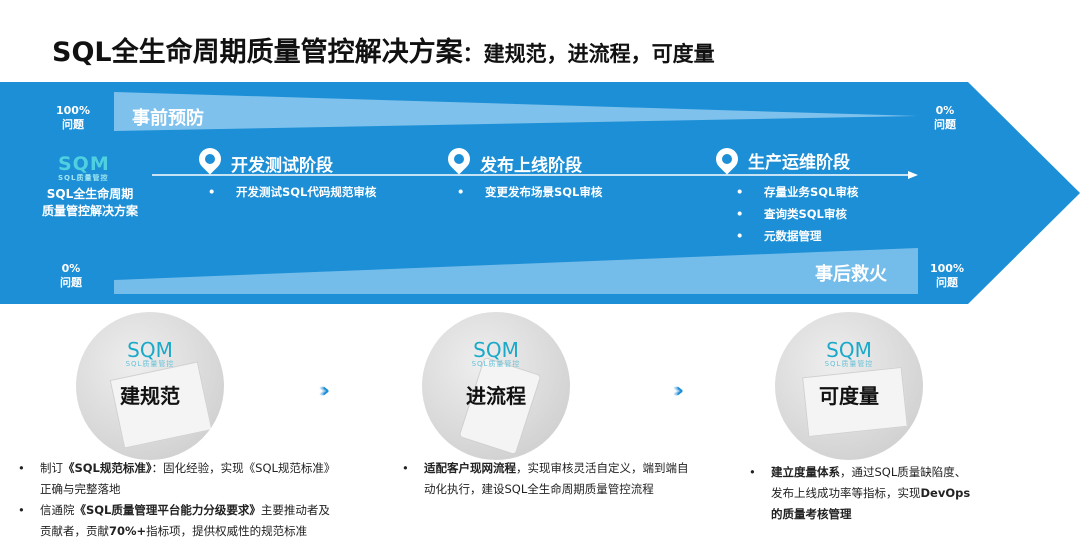 Image resolution: width=1080 pixels, height=552 pixels. What do you see at coordinates (90, 203) in the screenshot?
I see `solution-caption: SQL全生命周期 质量管控解决方案` at bounding box center [90, 203].